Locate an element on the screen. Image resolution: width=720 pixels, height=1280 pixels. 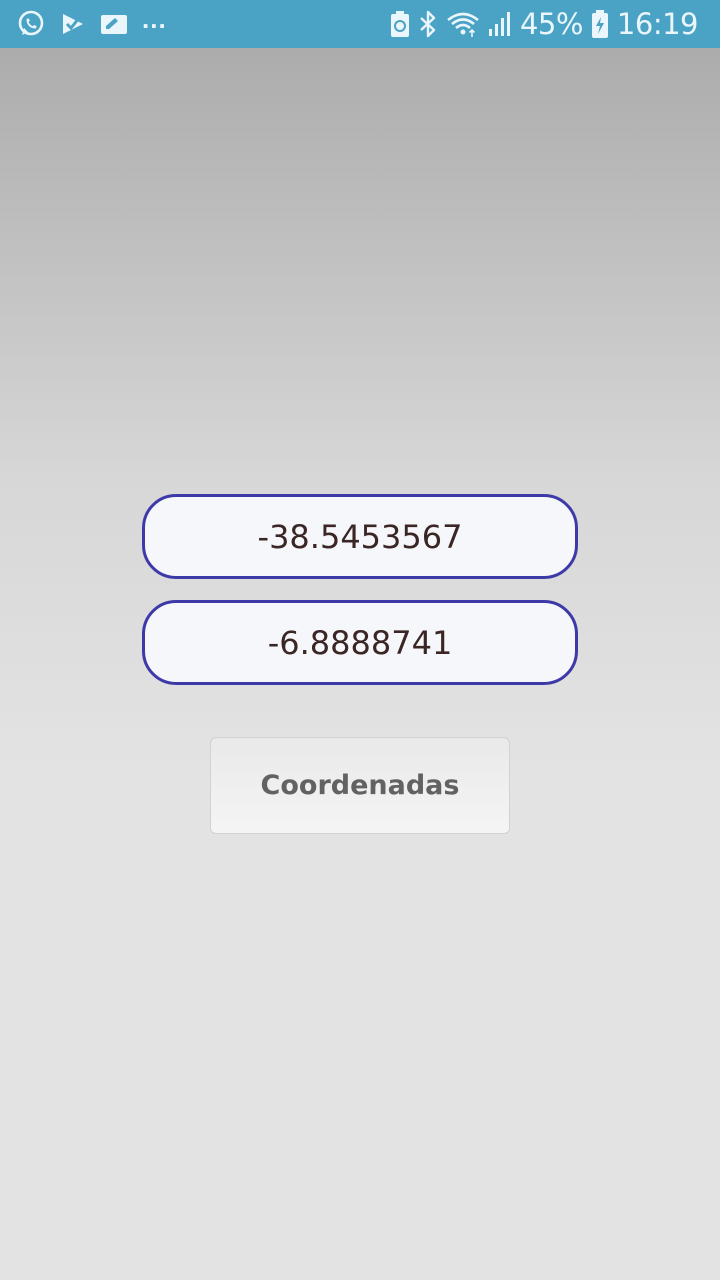
whatsapp-icon is located at coordinates (31, 24).